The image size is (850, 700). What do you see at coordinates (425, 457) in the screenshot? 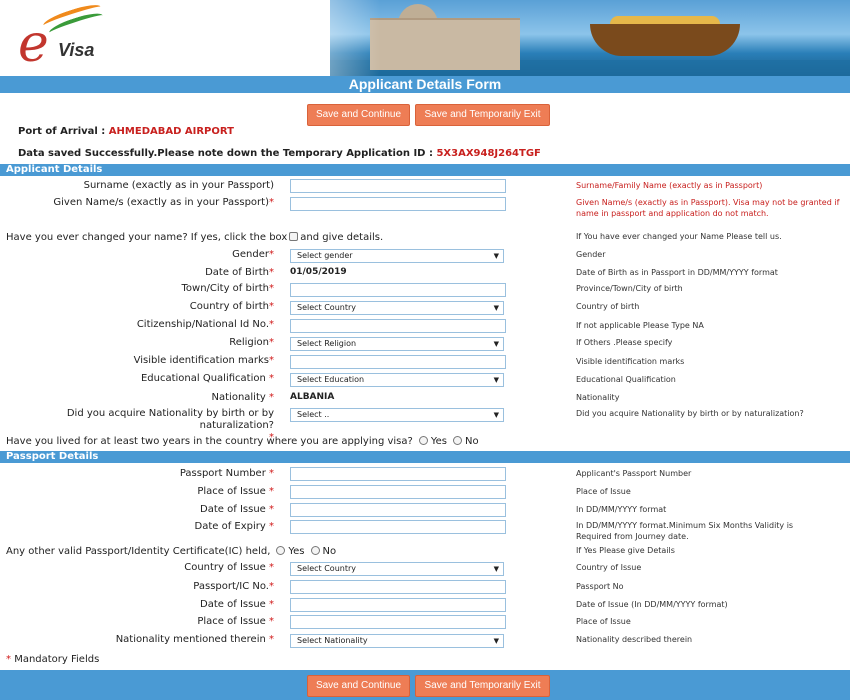
I see `passport-details-header: Passport Details` at bounding box center [425, 457].